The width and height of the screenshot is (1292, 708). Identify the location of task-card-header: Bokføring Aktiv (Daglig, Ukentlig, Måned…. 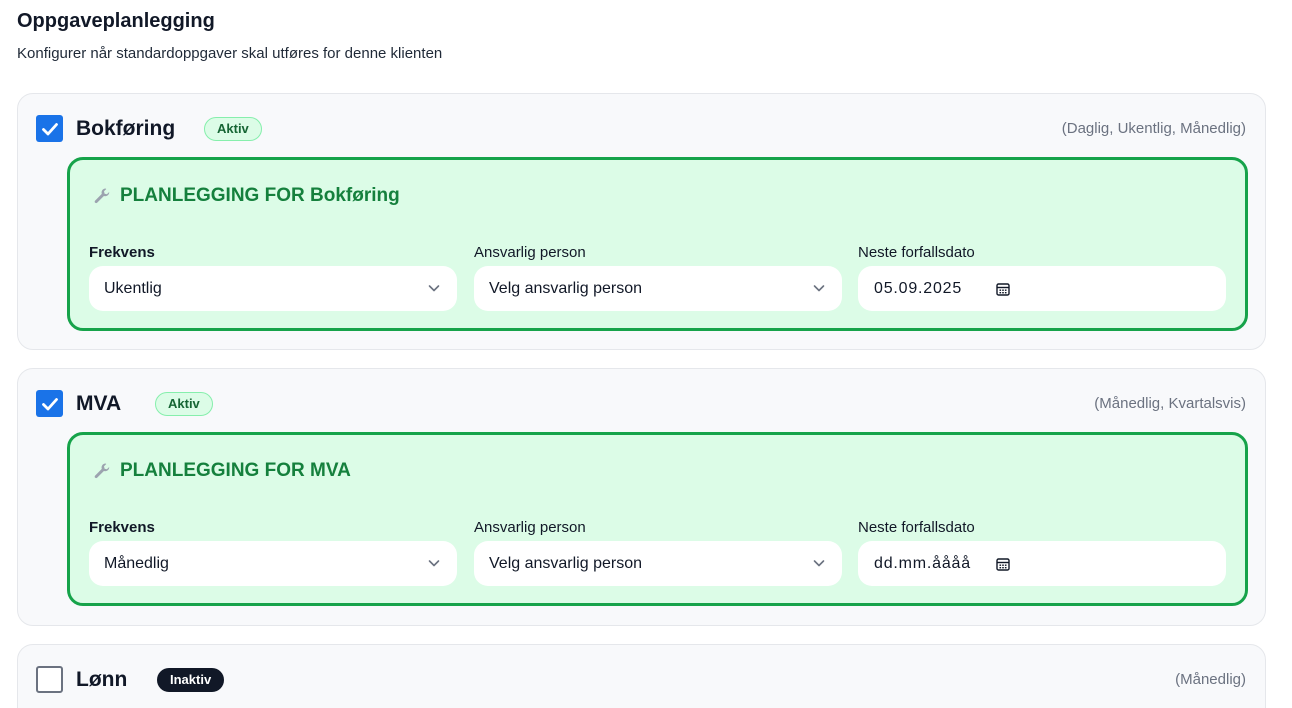
(641, 128).